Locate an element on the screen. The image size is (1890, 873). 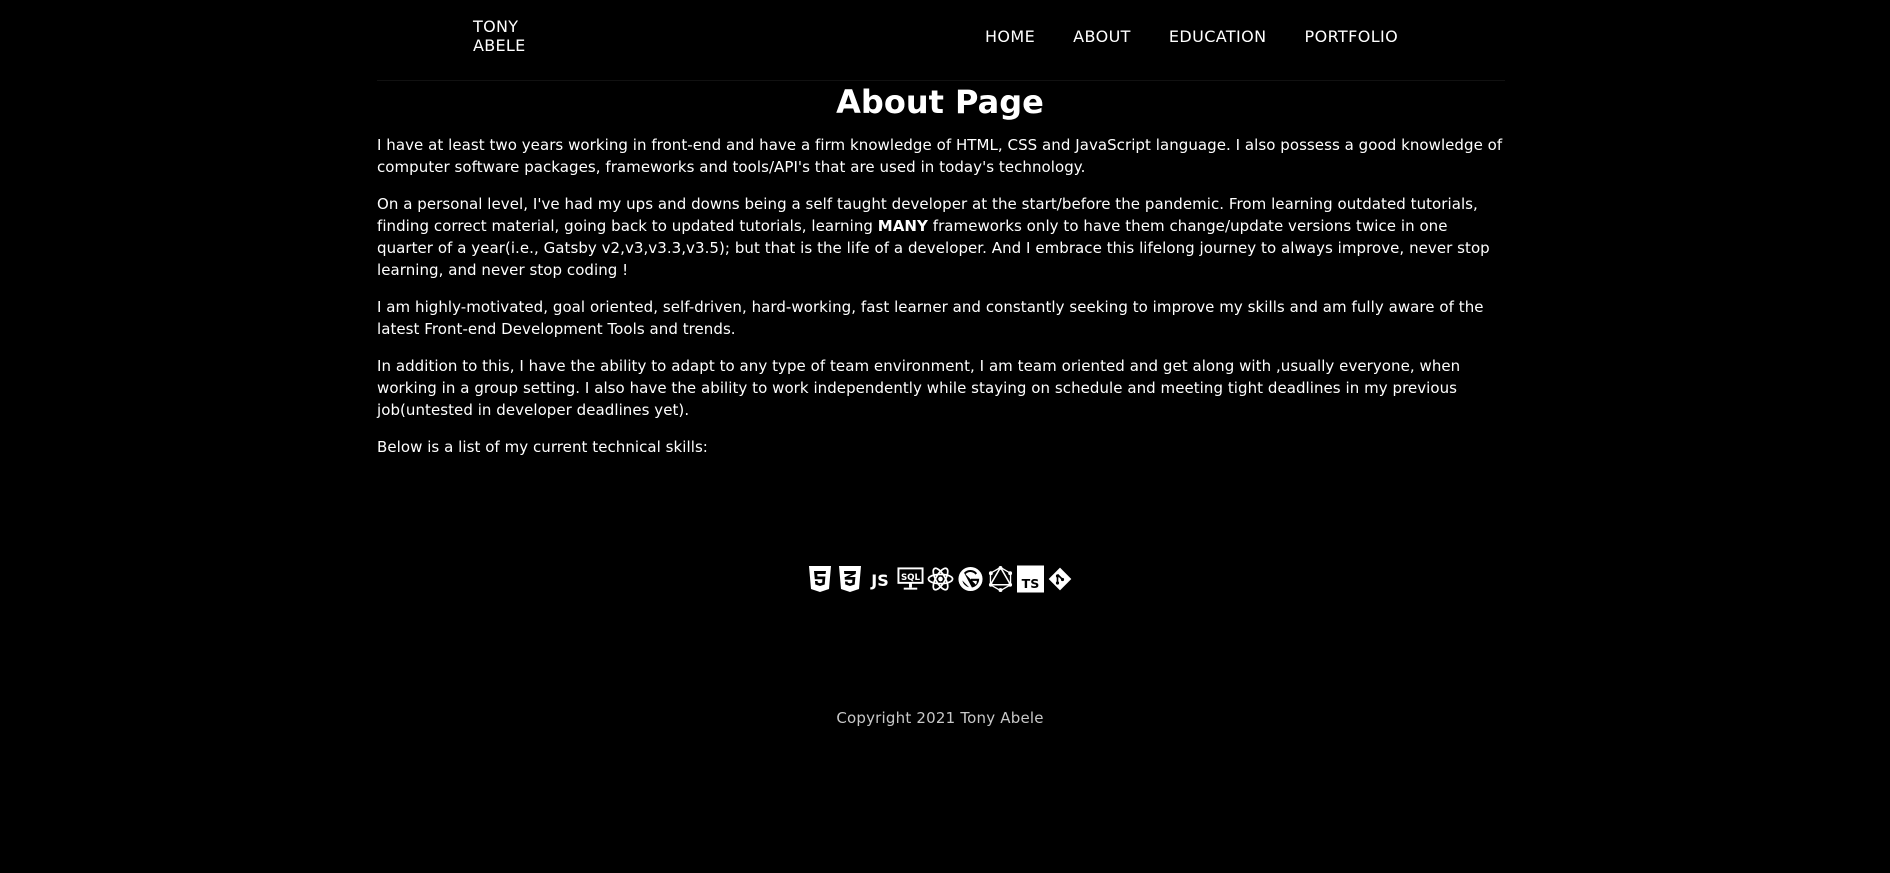
personal-text-emphasis: MANY is located at coordinates (902, 226).